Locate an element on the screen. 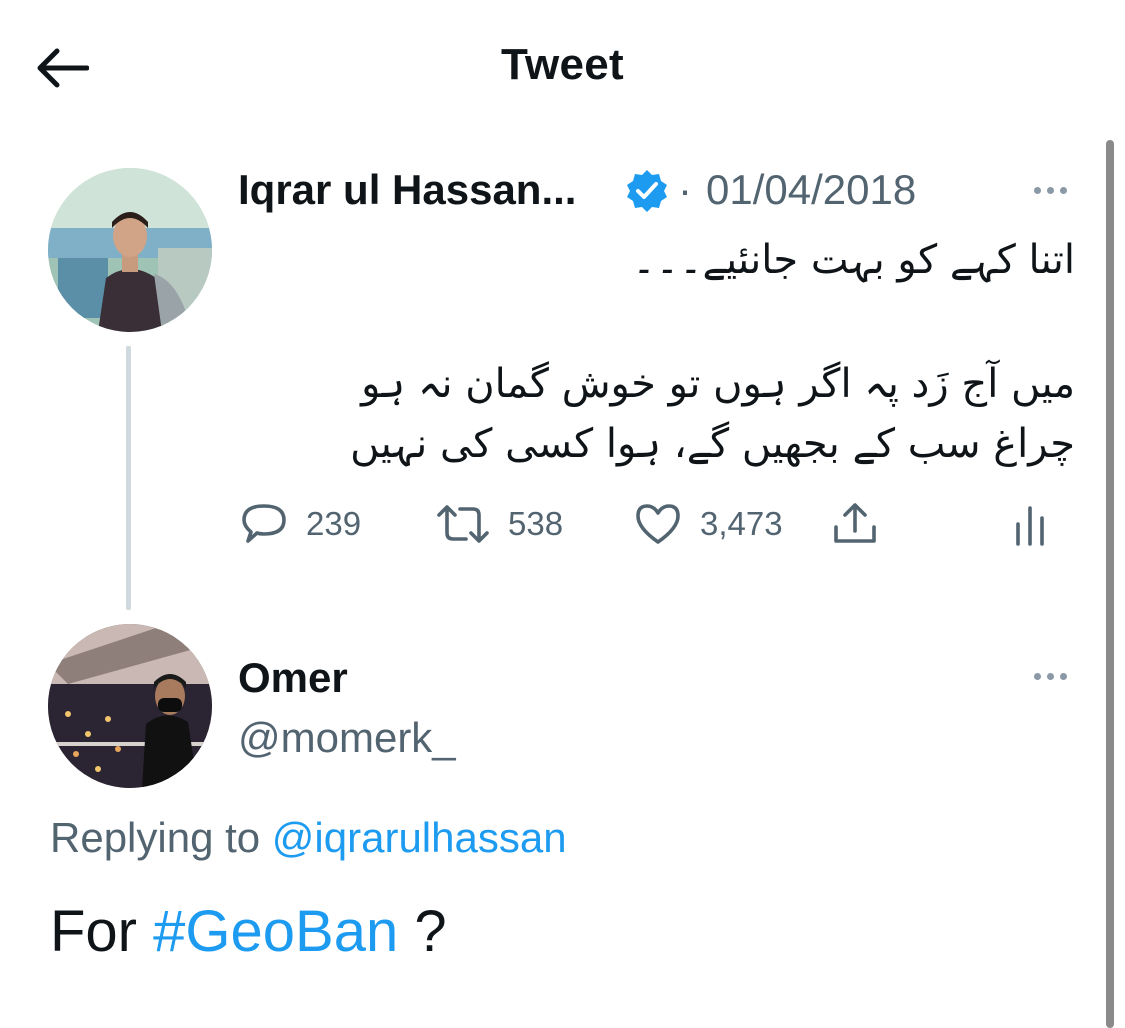 This screenshot has width=1125, height=1028. share-button is located at coordinates (855, 524).